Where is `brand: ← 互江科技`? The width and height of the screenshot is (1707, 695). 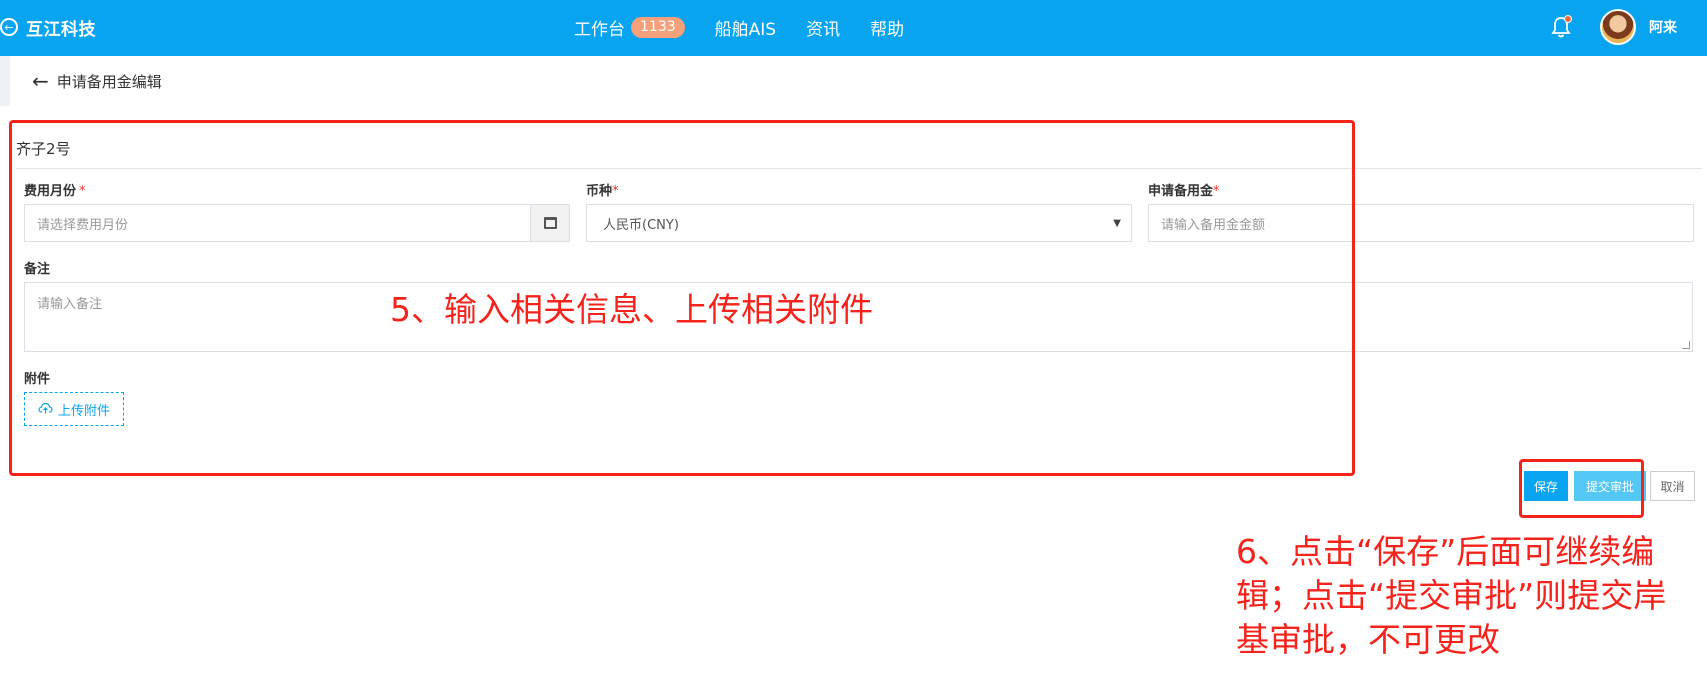 brand: ← 互江科技 is located at coordinates (48, 27).